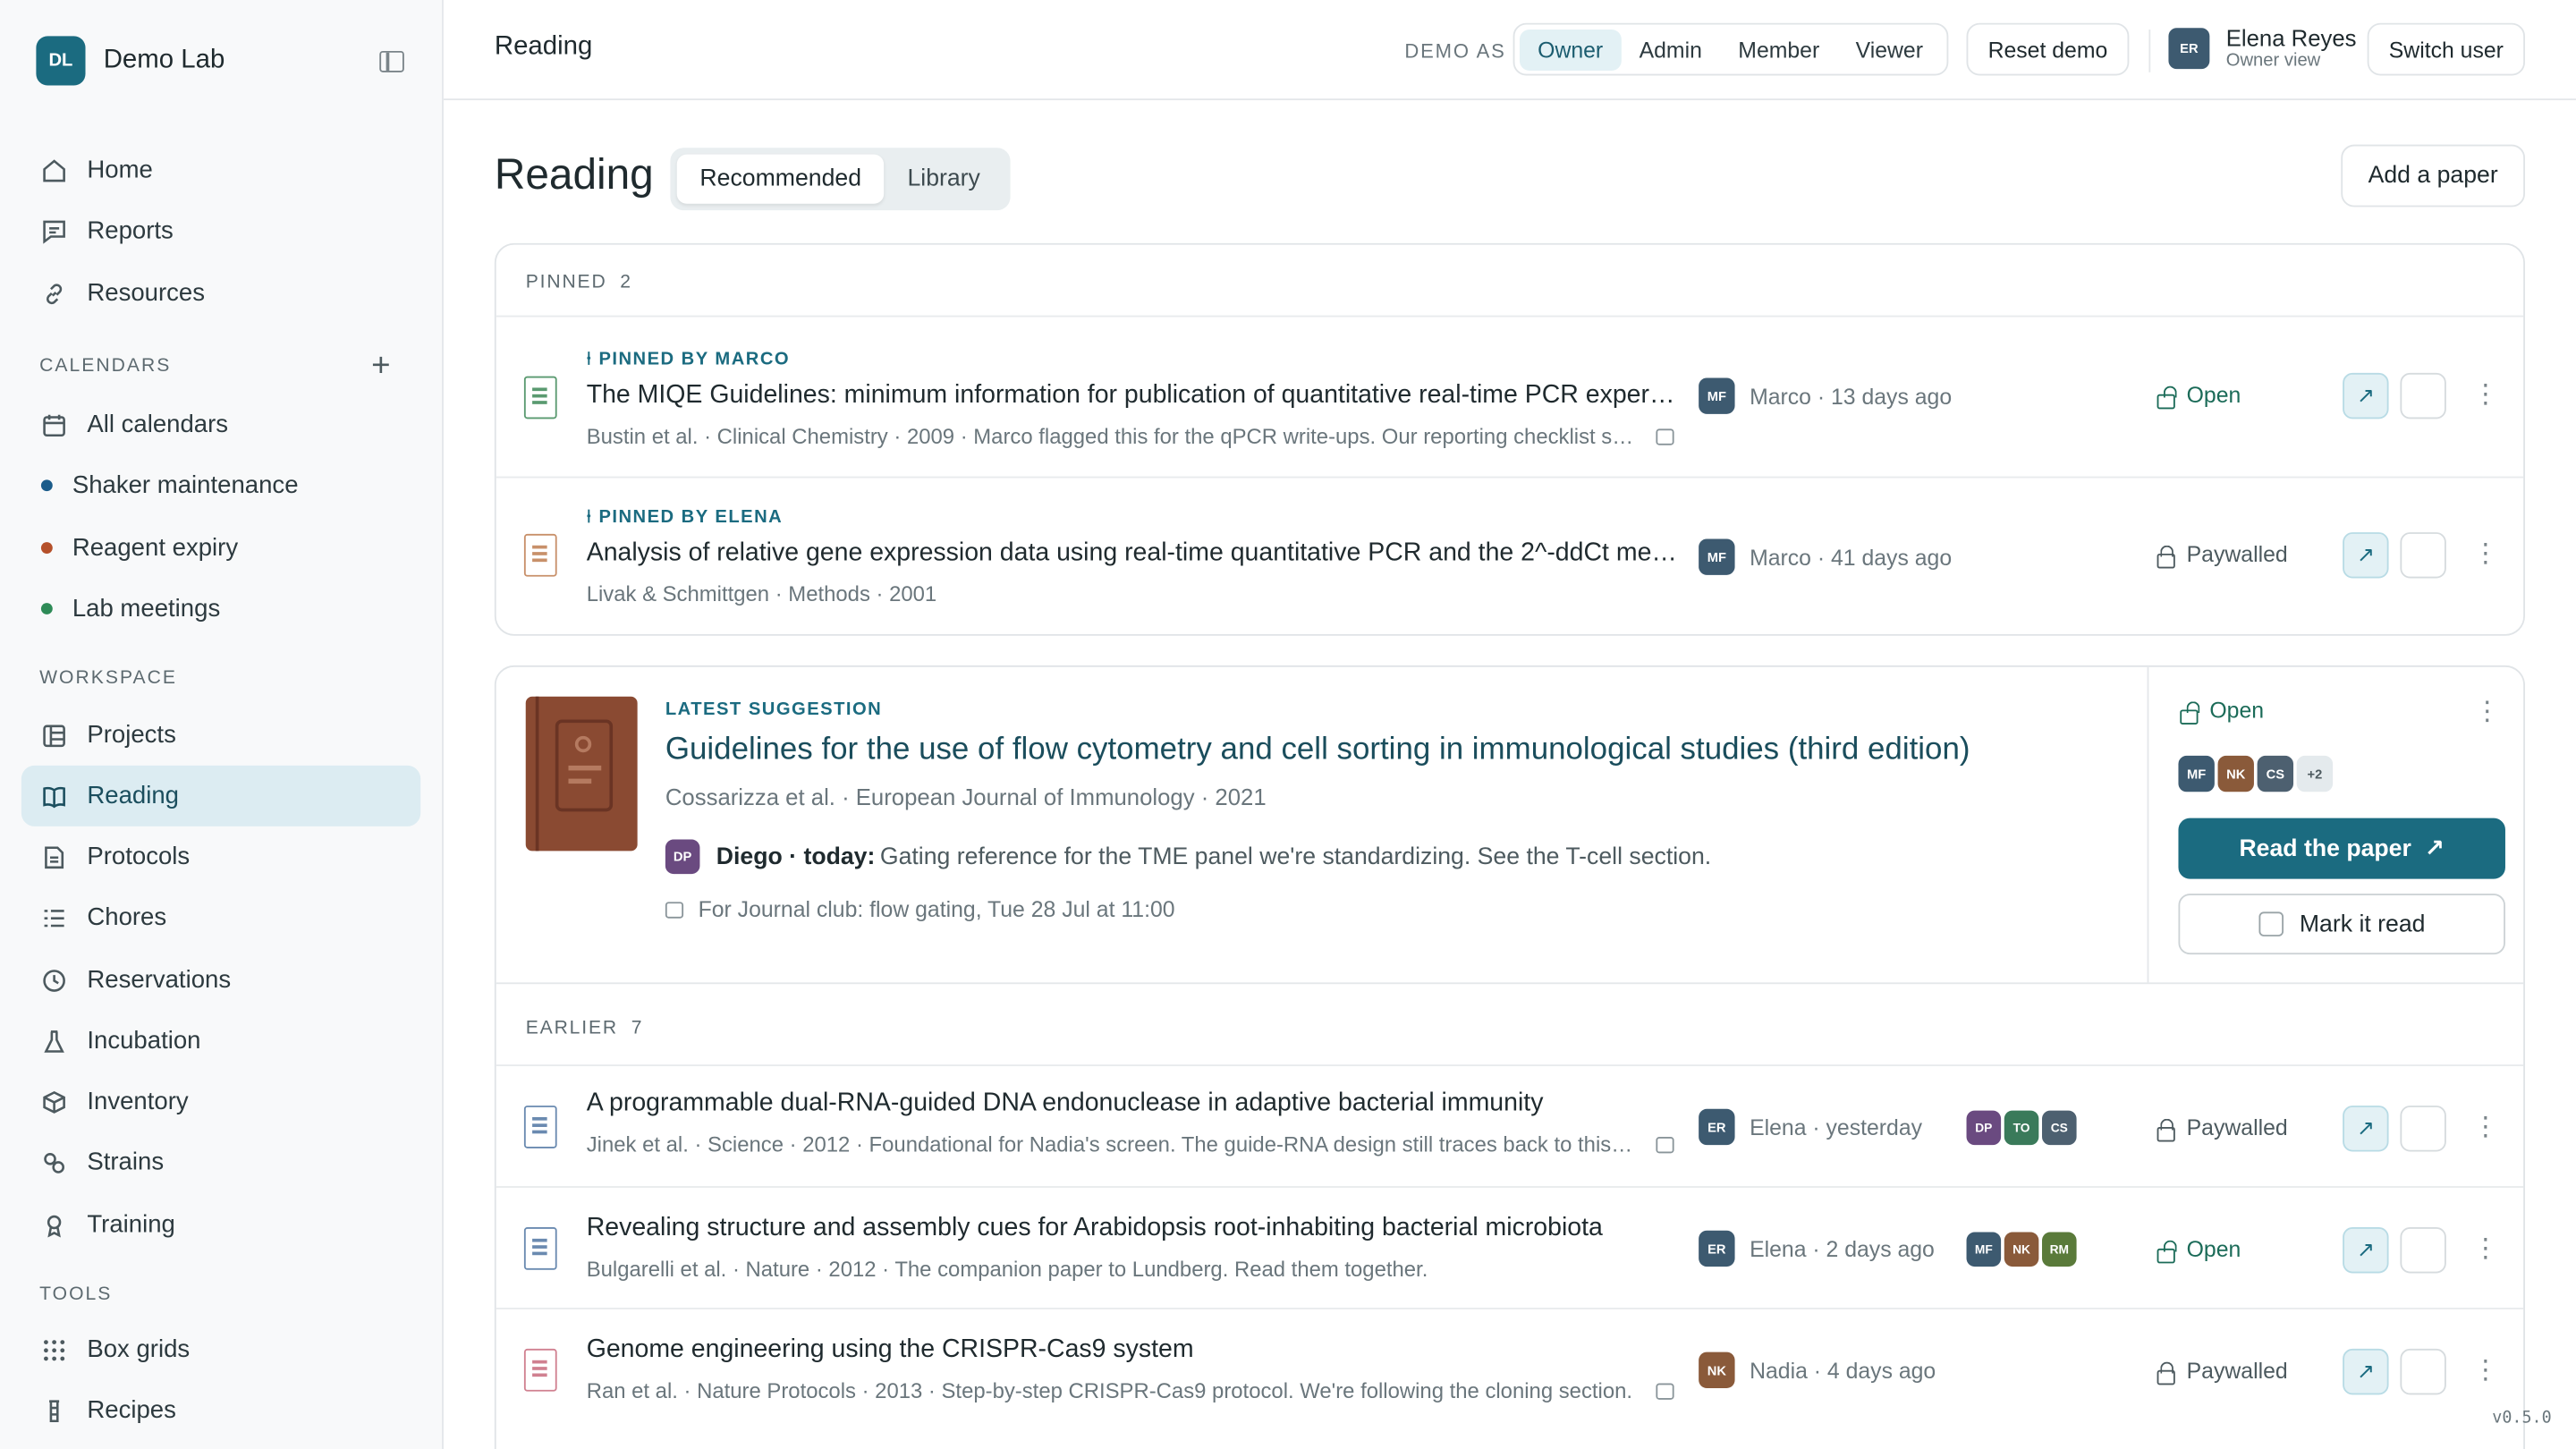 The height and width of the screenshot is (1449, 2576). Describe the element at coordinates (2021, 1128) in the screenshot. I see `avatar: TO` at that location.